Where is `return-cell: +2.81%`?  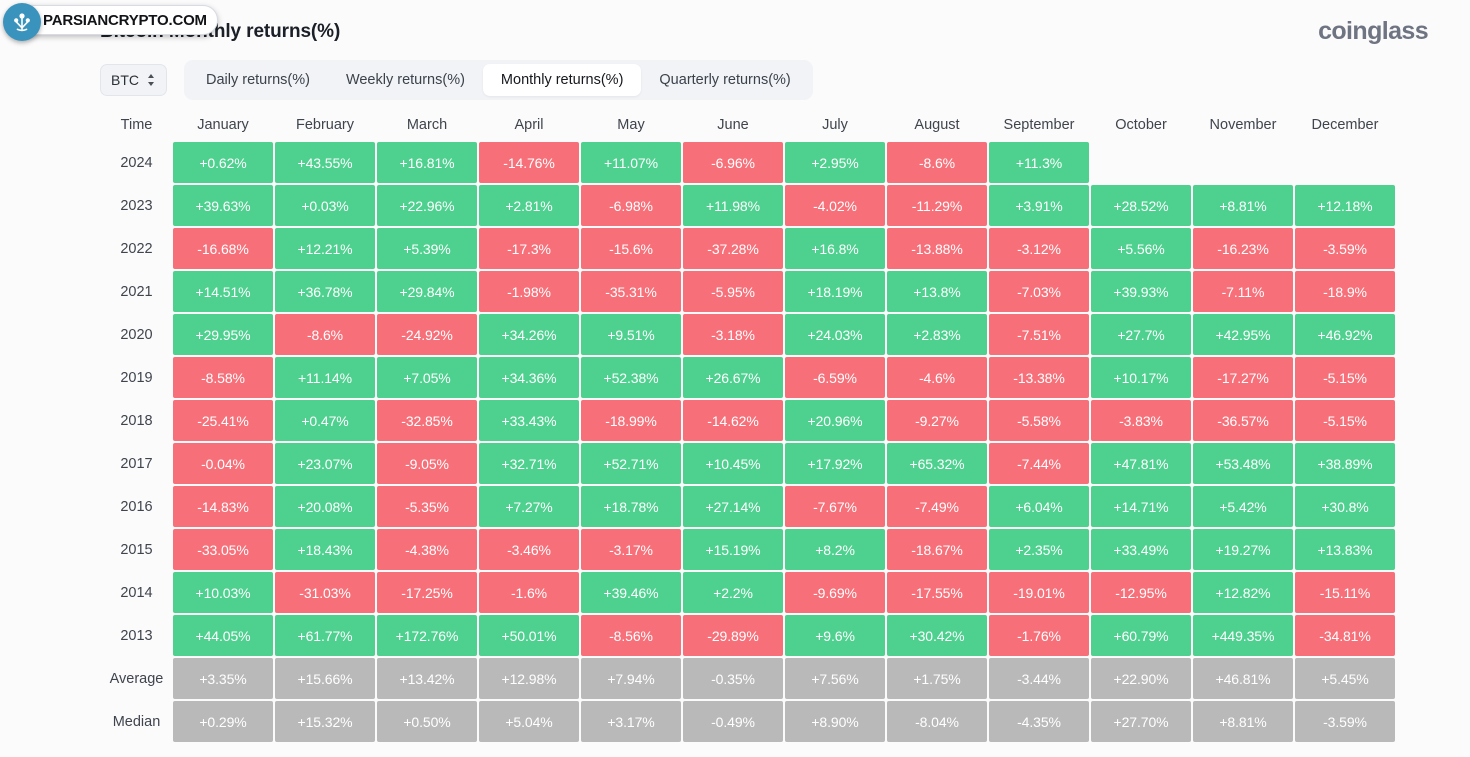
return-cell: +2.81% is located at coordinates (529, 205).